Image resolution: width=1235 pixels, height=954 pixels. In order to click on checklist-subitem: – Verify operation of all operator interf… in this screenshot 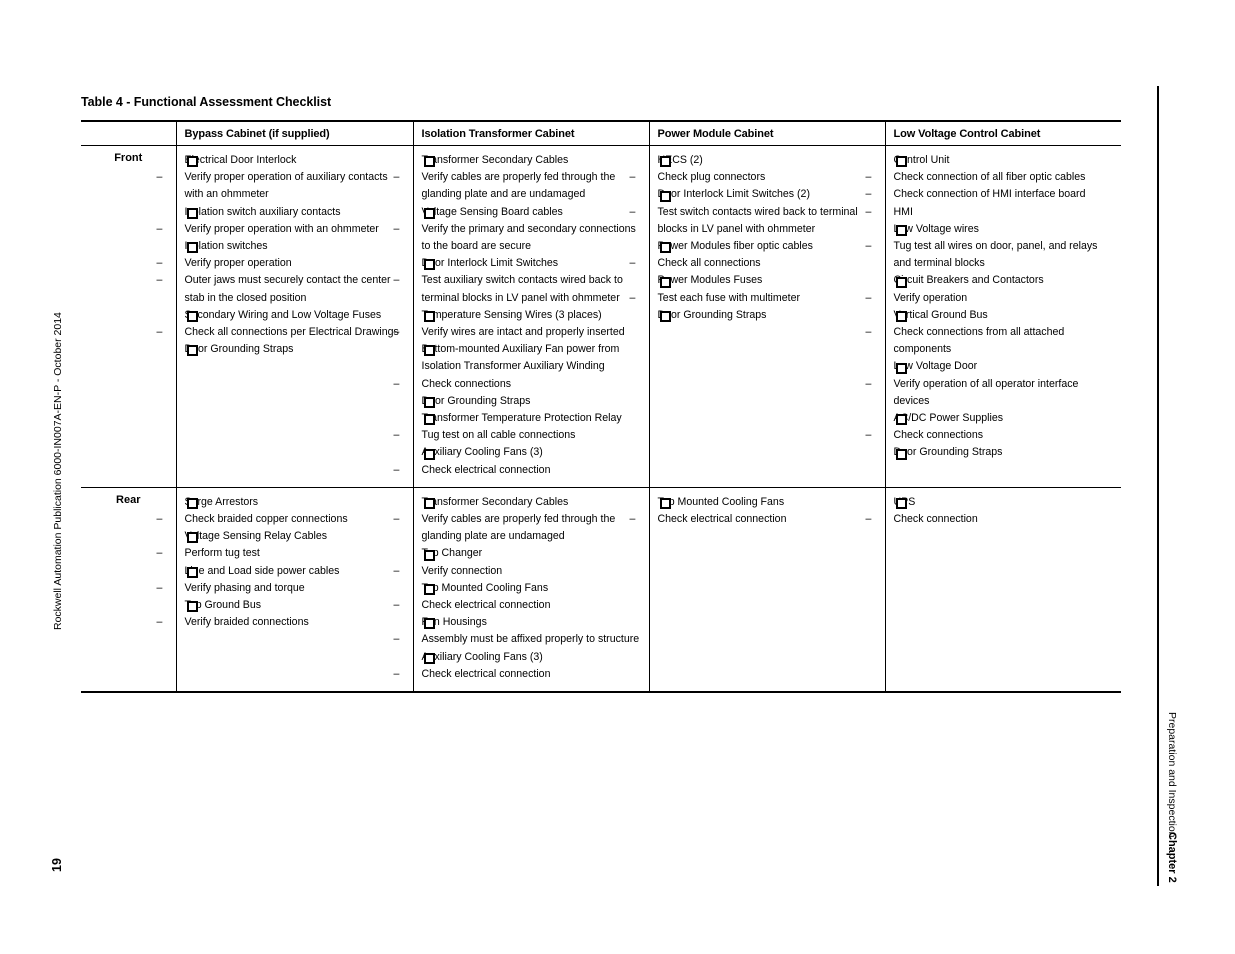, I will do `click(990, 393)`.